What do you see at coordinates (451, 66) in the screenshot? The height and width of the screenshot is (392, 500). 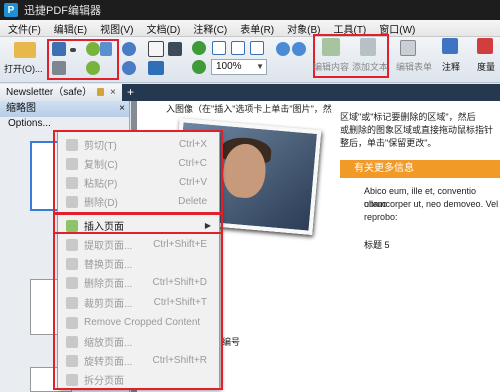 I see `annotate-button: 注释` at bounding box center [451, 66].